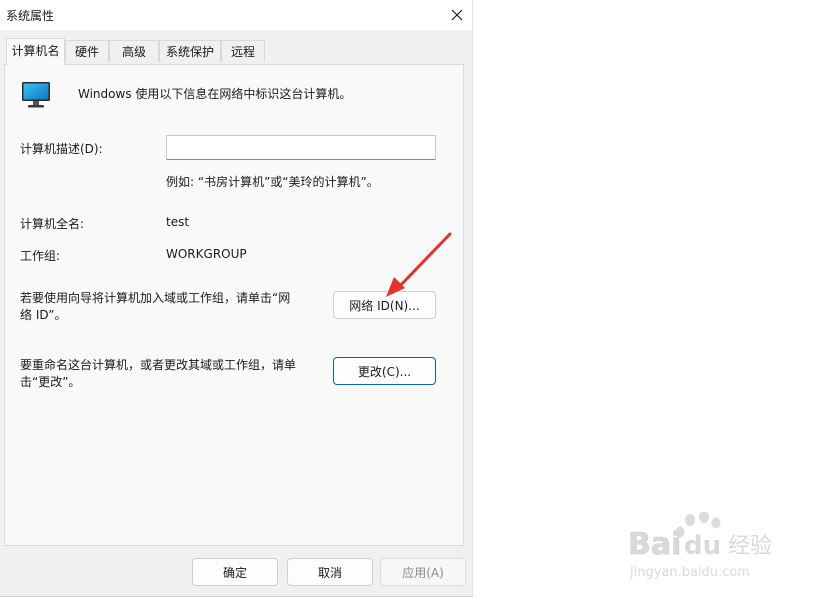  I want to click on svg-text: jingyan.baidu.com, so click(689, 572).